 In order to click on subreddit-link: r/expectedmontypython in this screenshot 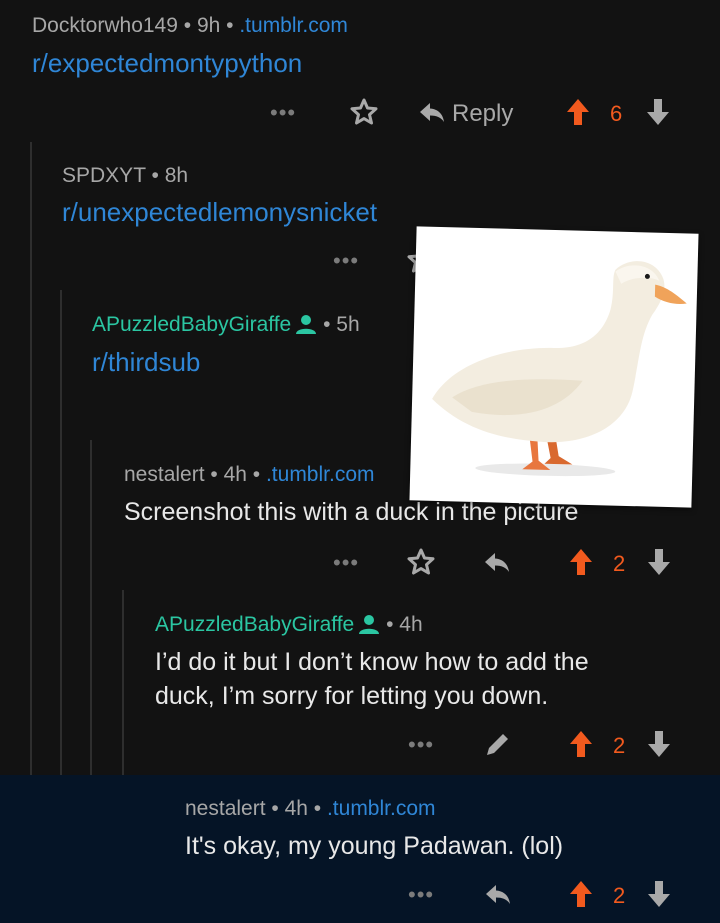, I will do `click(167, 63)`.